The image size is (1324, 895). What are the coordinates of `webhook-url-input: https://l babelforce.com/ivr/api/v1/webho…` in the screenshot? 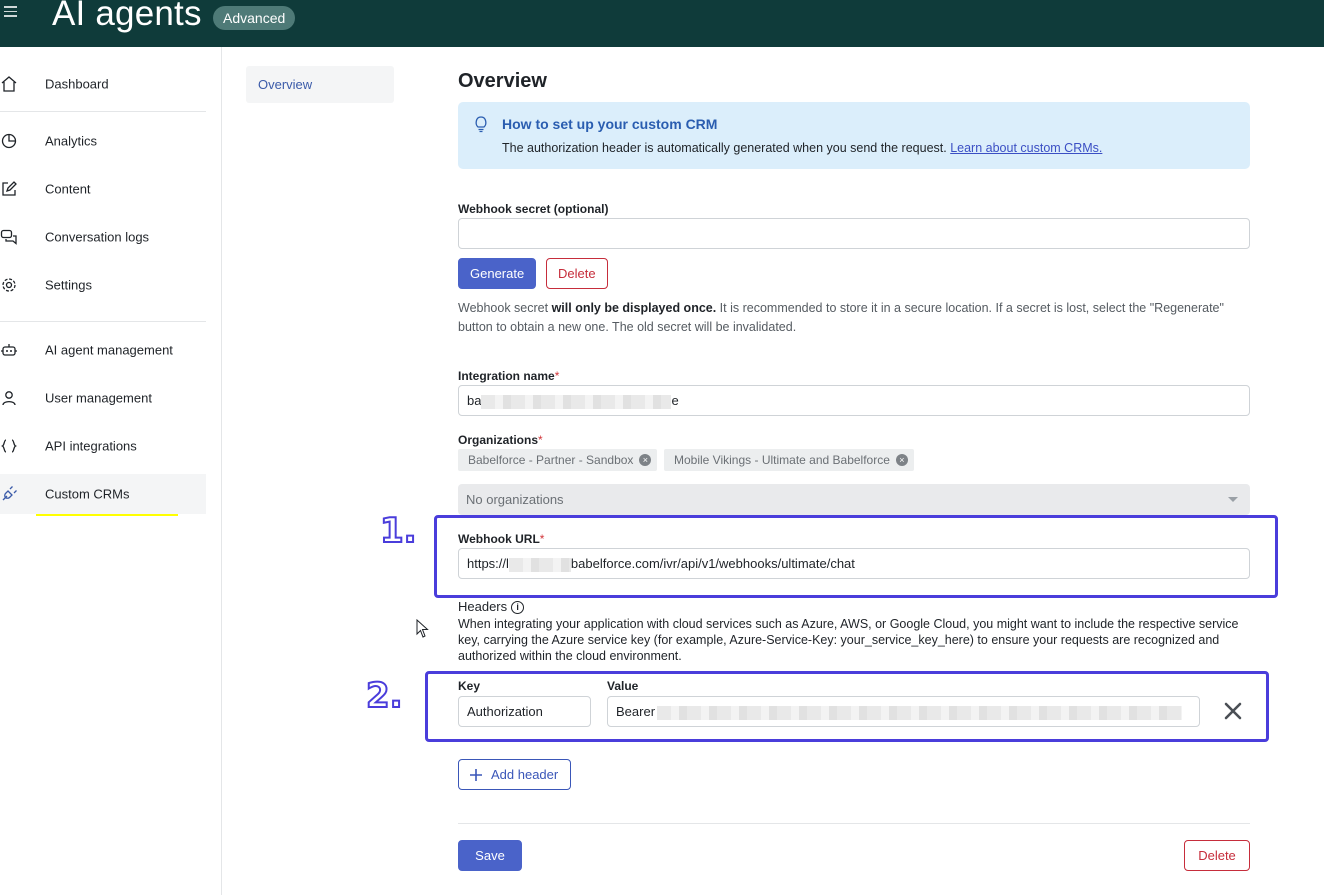 It's located at (854, 563).